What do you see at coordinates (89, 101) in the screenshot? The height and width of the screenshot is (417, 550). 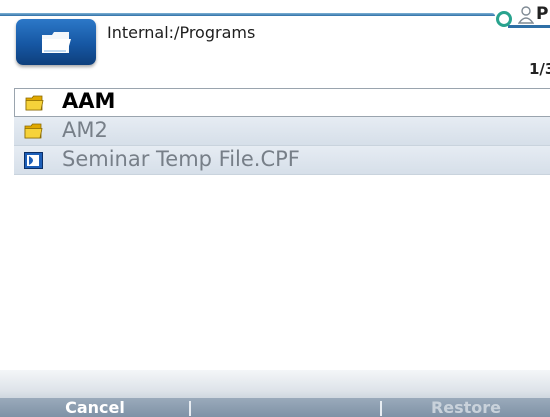 I see `list-item-label: AAM` at bounding box center [89, 101].